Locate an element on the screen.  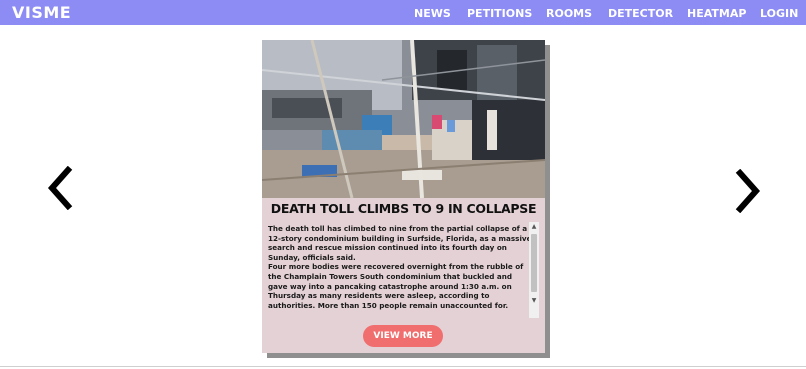
bottom-divider is located at coordinates (403, 366).